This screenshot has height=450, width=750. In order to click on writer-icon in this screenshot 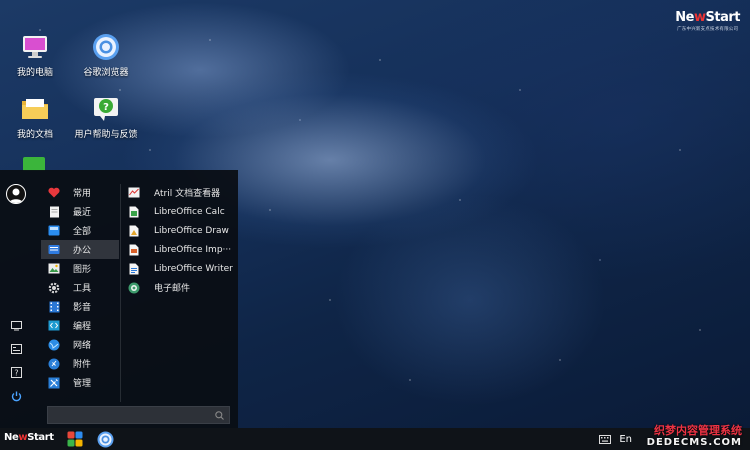, I will do `click(134, 269)`.